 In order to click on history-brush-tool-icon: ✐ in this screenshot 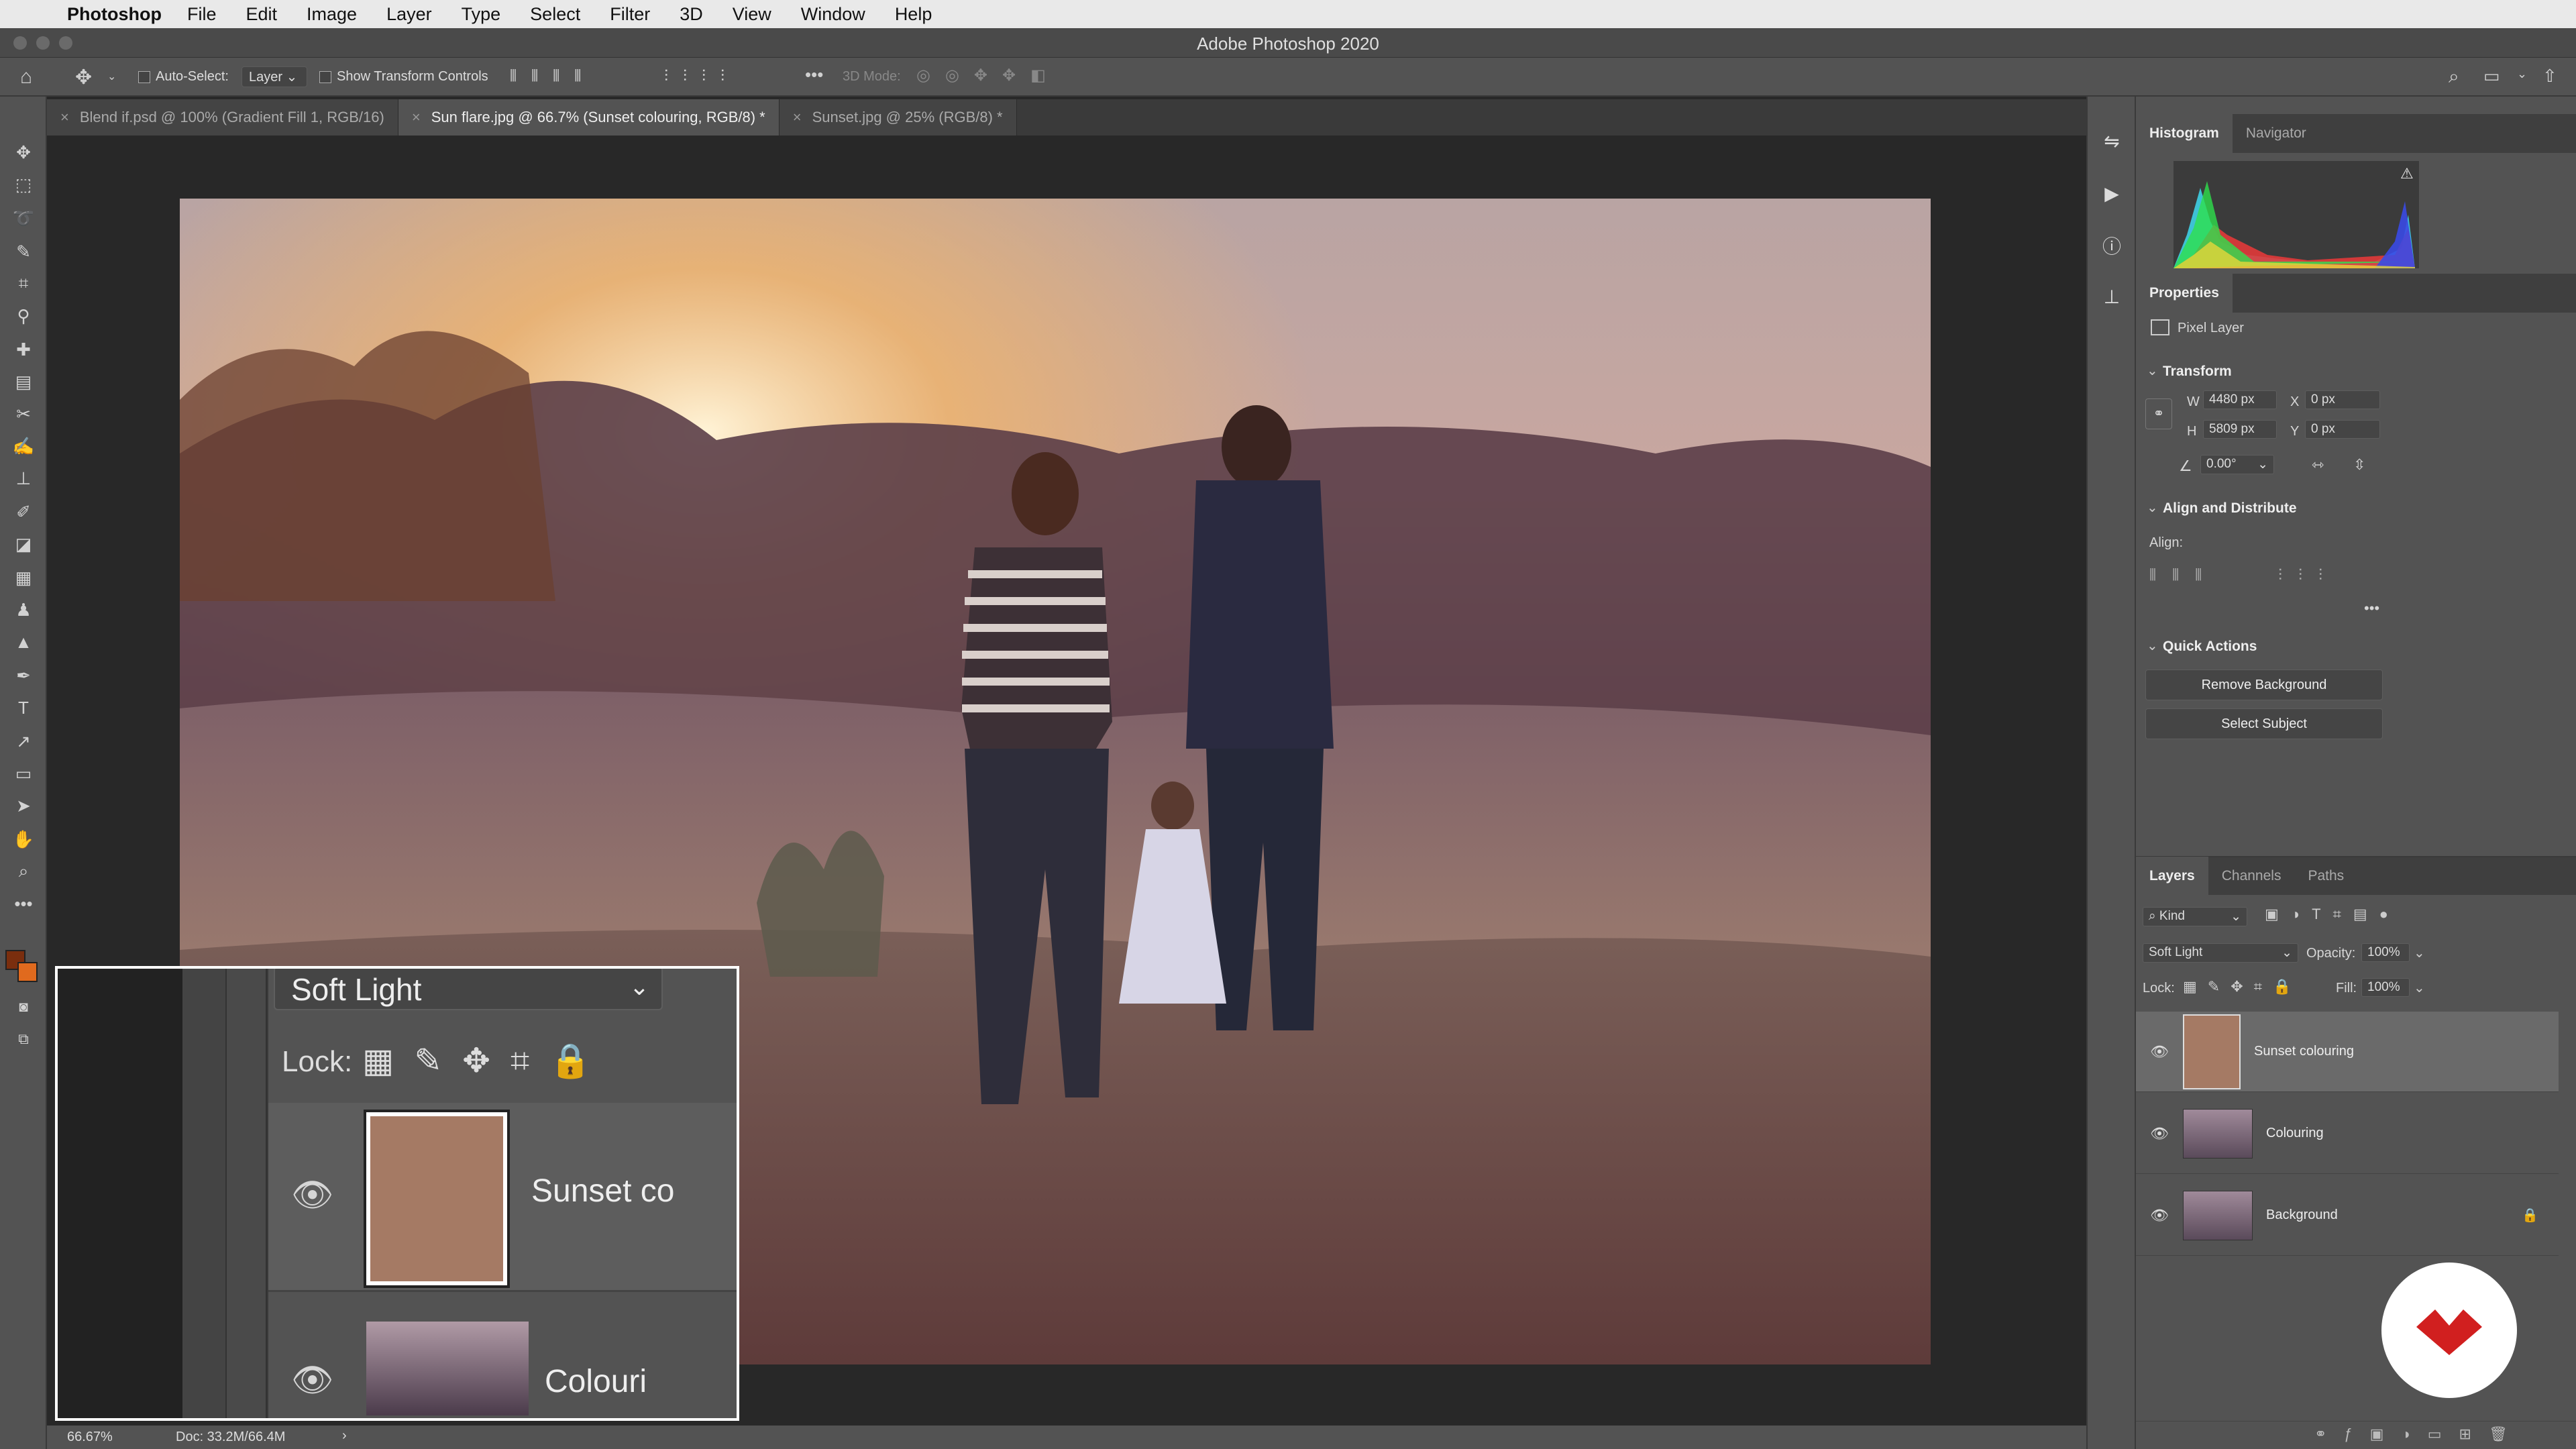, I will do `click(23, 512)`.